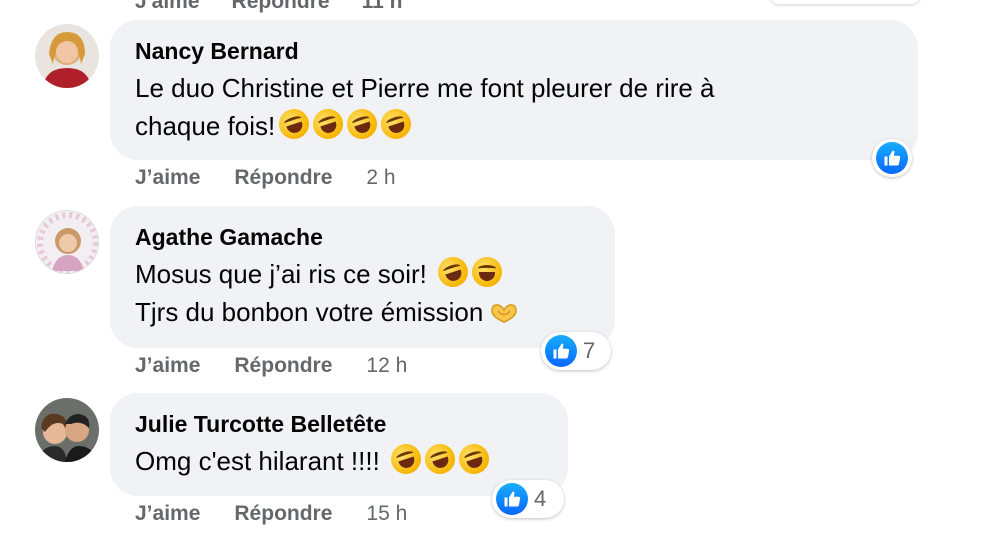 Image resolution: width=996 pixels, height=538 pixels. I want to click on heart-hands-emoji, so click(504, 313).